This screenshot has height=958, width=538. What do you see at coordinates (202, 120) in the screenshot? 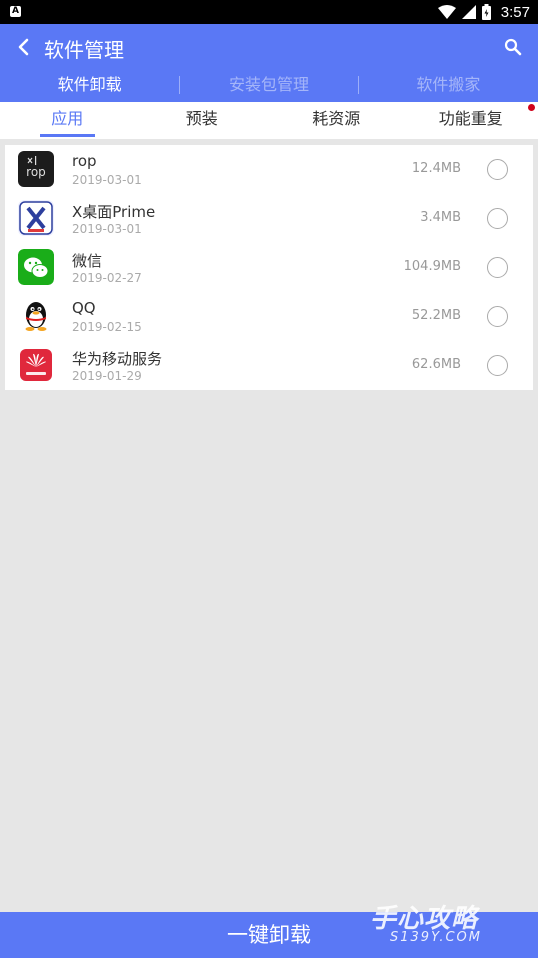
I see `subtab-preinstalled: 预装` at bounding box center [202, 120].